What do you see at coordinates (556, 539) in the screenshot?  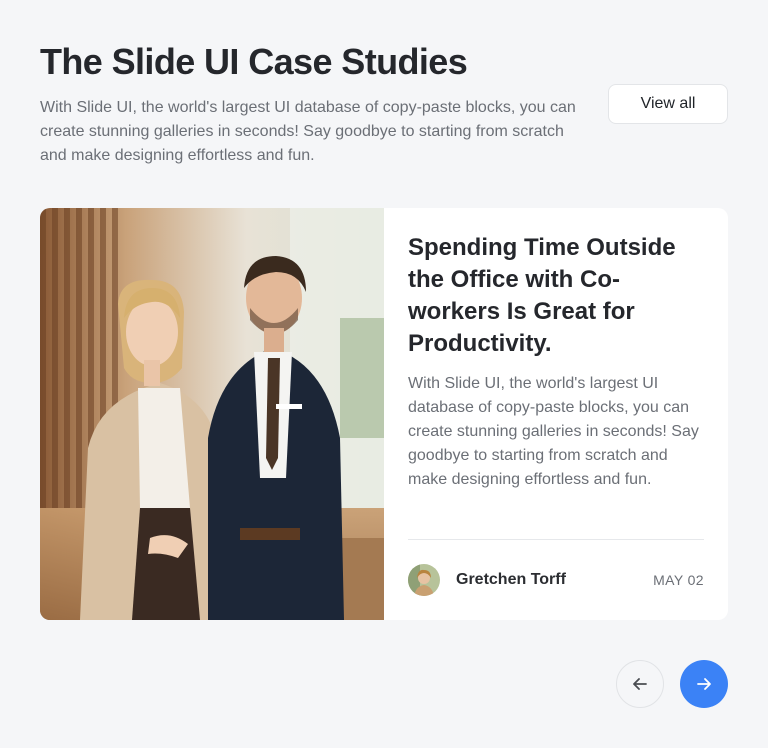 I see `card-divider` at bounding box center [556, 539].